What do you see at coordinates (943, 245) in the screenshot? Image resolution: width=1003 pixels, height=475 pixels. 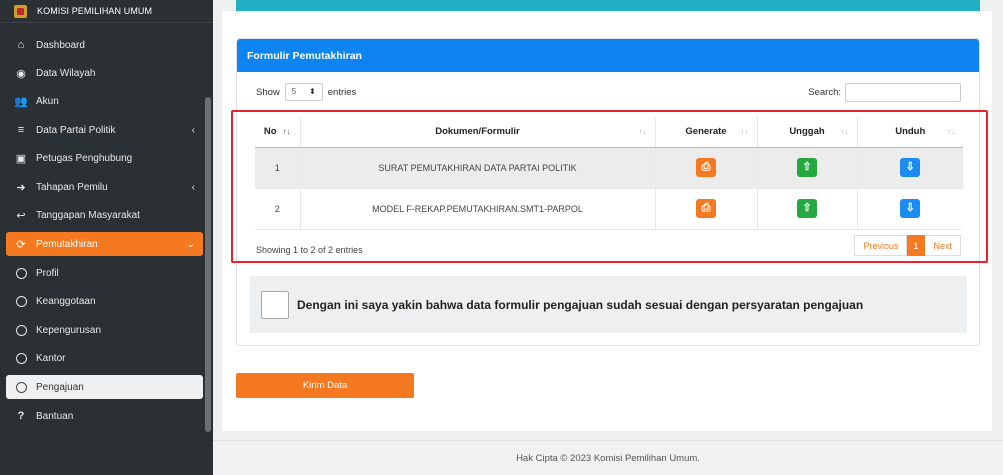 I see `next-button: Next` at bounding box center [943, 245].